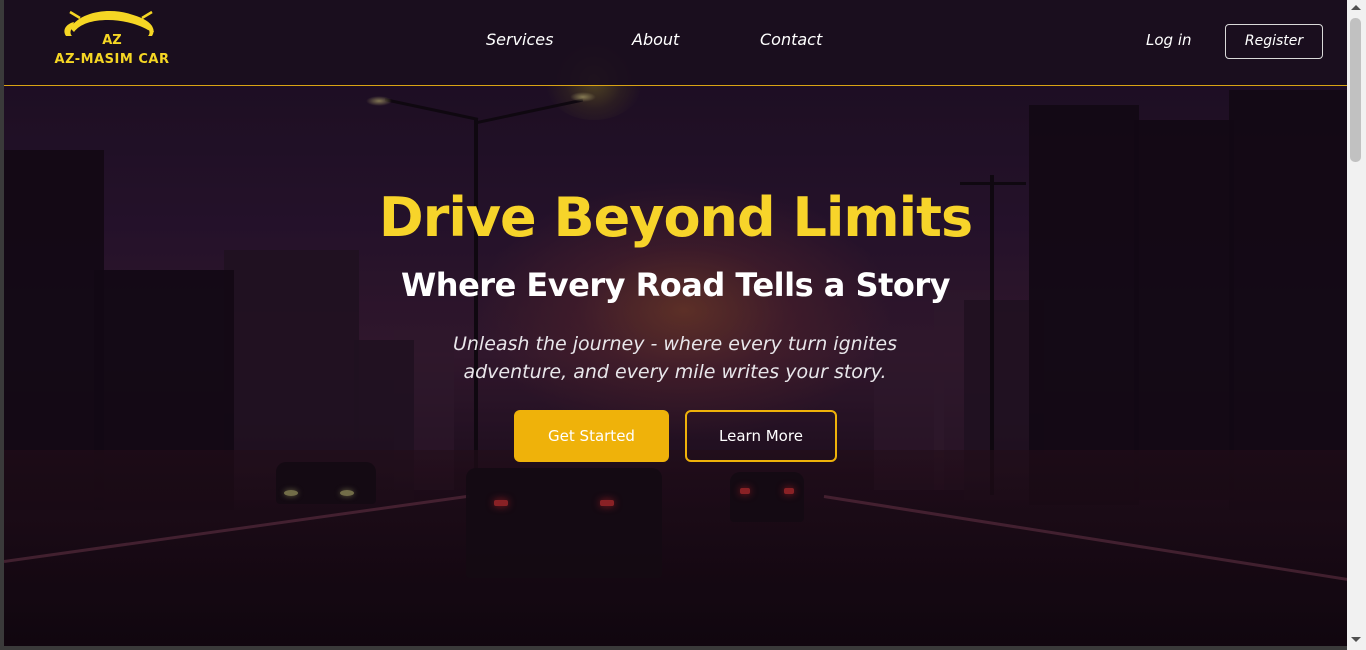 The height and width of the screenshot is (650, 1366). I want to click on window-bottom-edge, so click(673, 648).